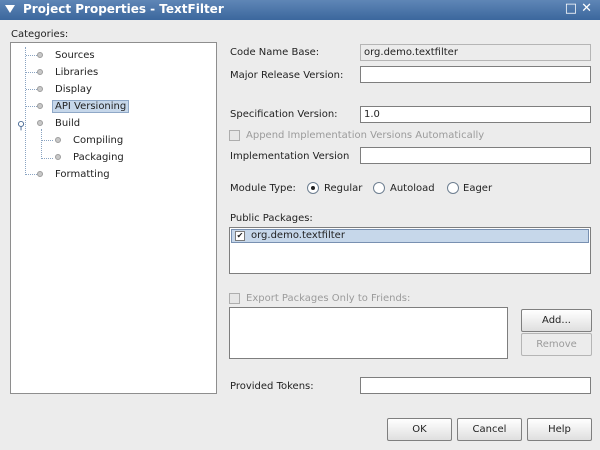 The width and height of the screenshot is (600, 450). Describe the element at coordinates (300, 10) in the screenshot. I see `title-bar: Project Properties - TextFilter □✕` at that location.